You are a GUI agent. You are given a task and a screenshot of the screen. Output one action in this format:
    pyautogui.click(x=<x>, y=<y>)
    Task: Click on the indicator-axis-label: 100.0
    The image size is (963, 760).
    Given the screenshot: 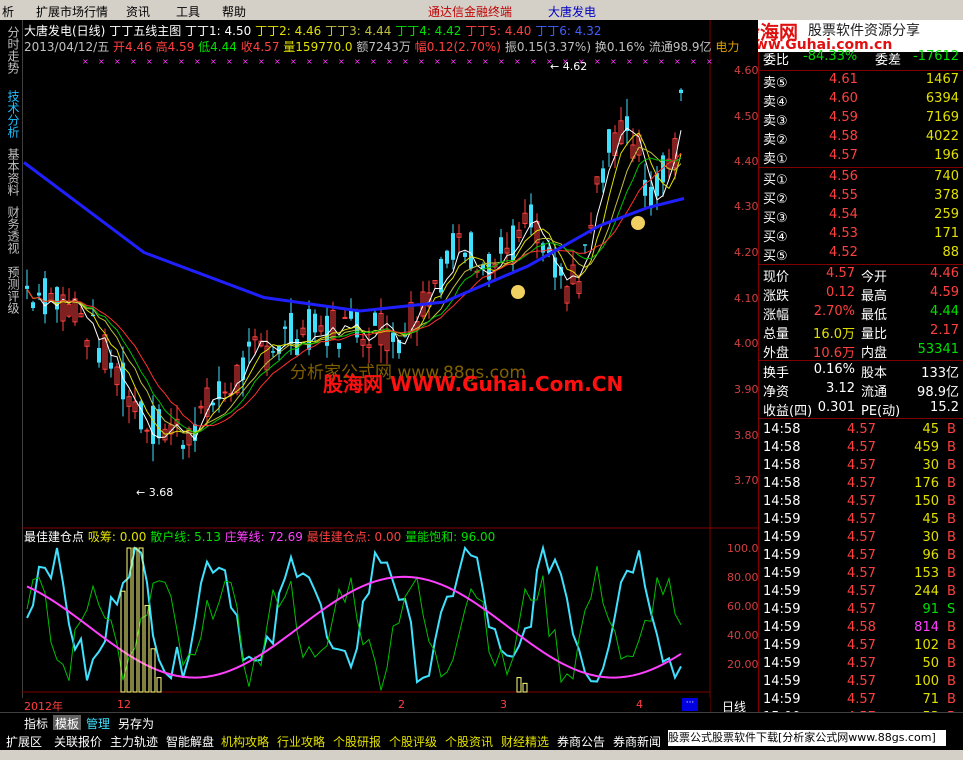 What is the action you would take?
    pyautogui.click(x=743, y=548)
    